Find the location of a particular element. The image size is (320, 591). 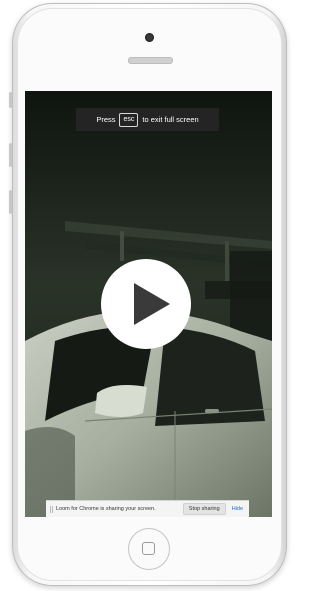

earpiece-speaker is located at coordinates (150, 60).